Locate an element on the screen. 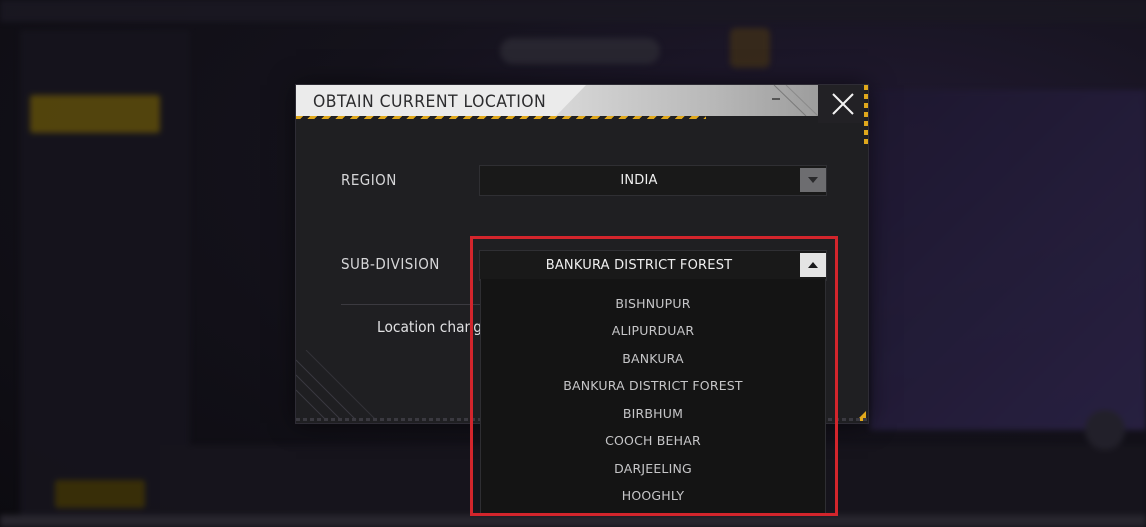  background-top-bar is located at coordinates (573, 11).